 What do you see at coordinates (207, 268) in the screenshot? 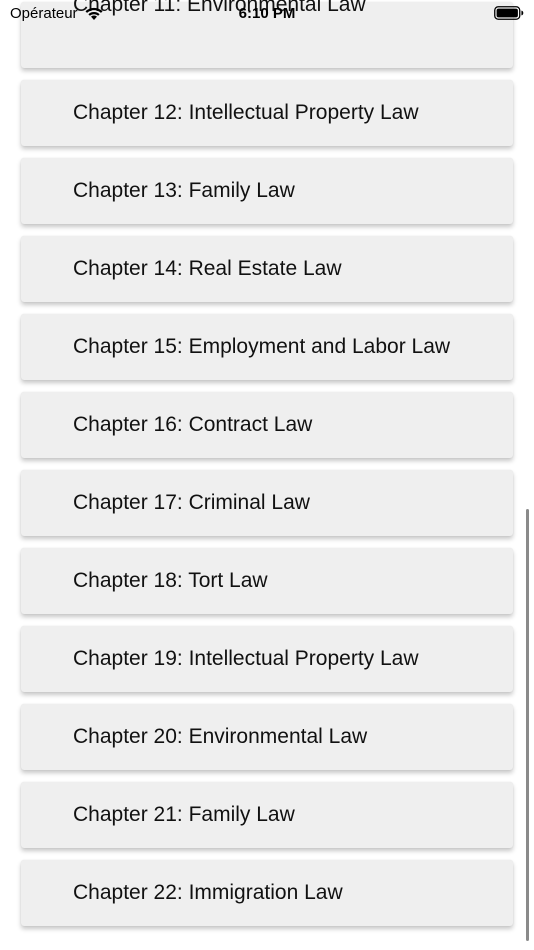
I see `chapter-label: Chapter 14: Real Estate Law` at bounding box center [207, 268].